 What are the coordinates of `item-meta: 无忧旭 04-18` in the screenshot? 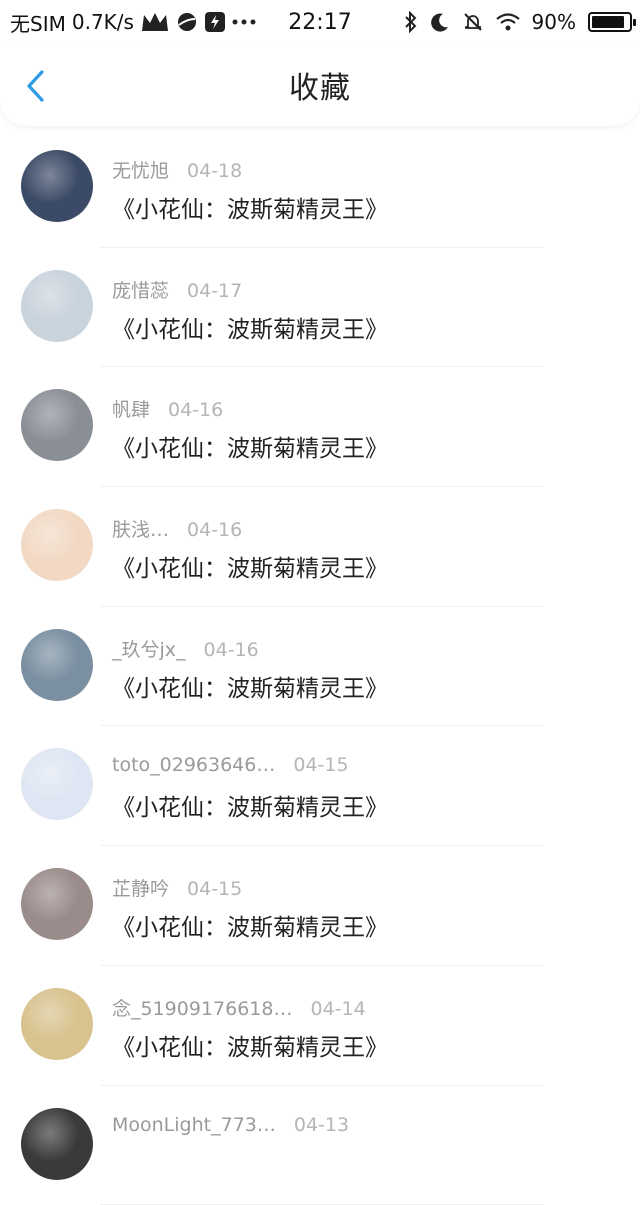 It's located at (177, 169).